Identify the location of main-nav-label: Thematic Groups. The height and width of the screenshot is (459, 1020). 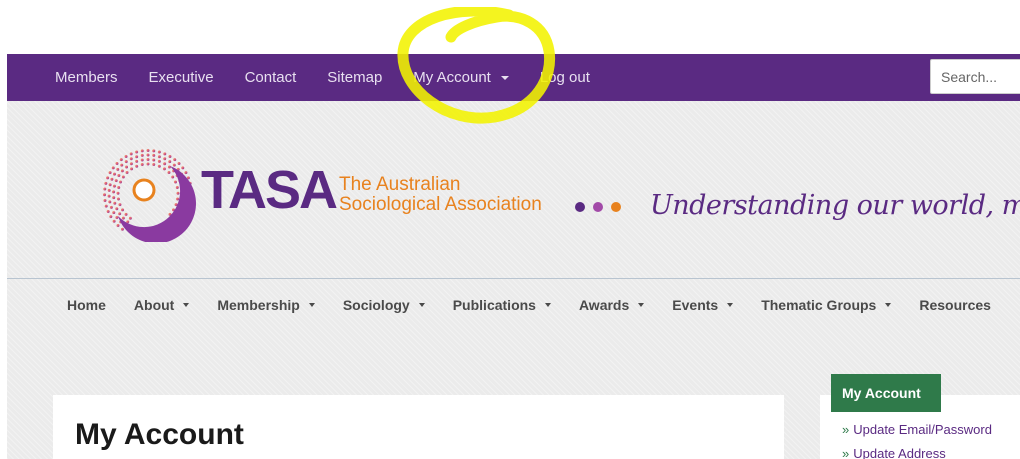
(819, 305).